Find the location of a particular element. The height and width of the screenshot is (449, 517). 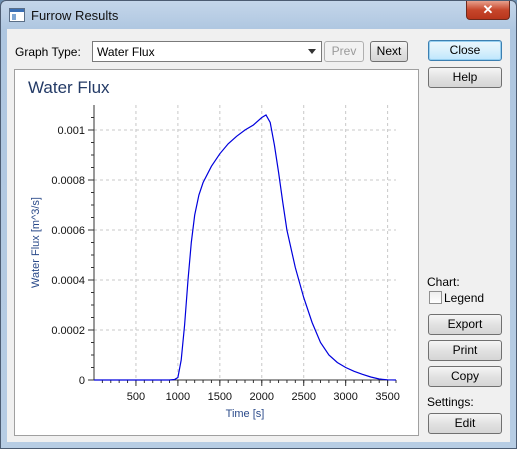

x-axis-title: Time [s] is located at coordinates (245, 414).